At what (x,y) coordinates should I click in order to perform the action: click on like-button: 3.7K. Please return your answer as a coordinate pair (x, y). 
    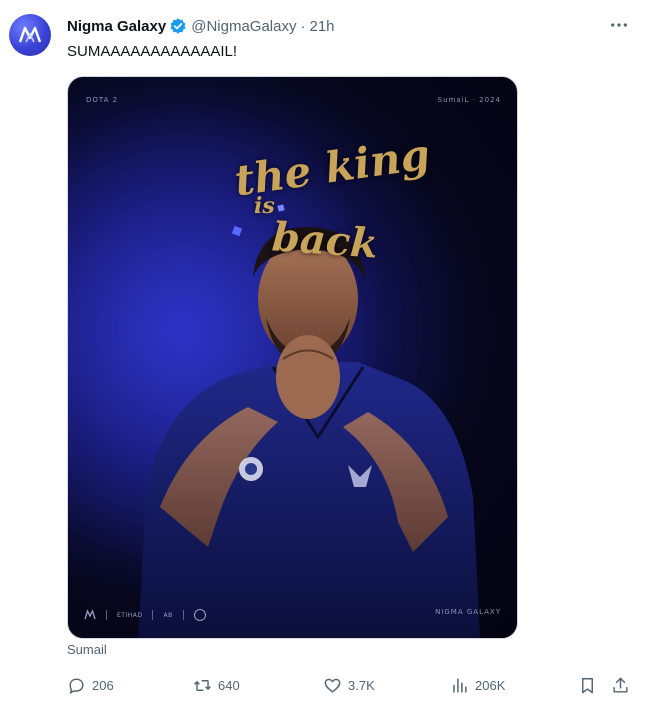
    Looking at the image, I should click on (349, 685).